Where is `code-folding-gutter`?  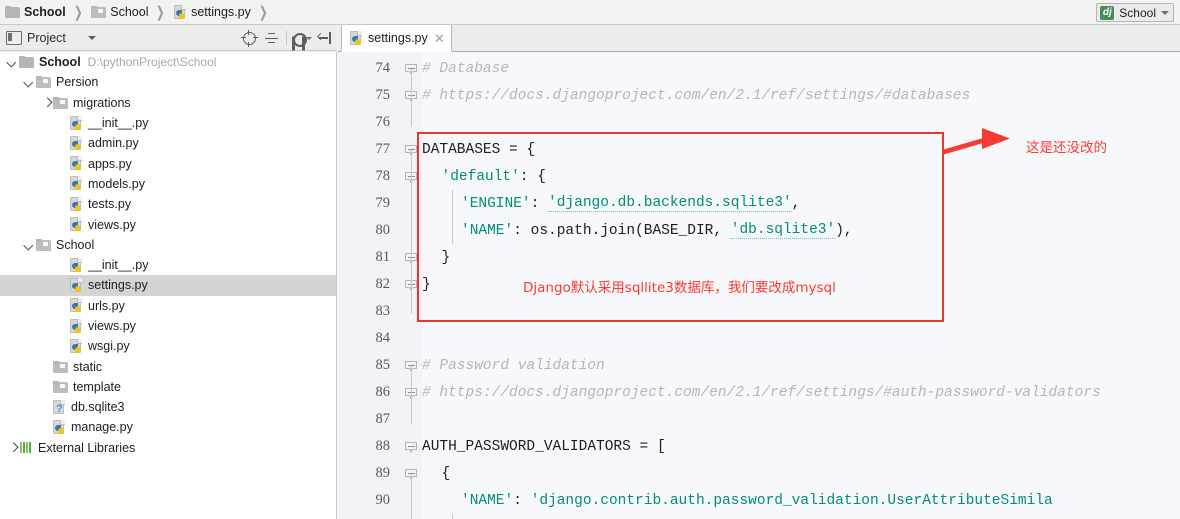 code-folding-gutter is located at coordinates (412, 285).